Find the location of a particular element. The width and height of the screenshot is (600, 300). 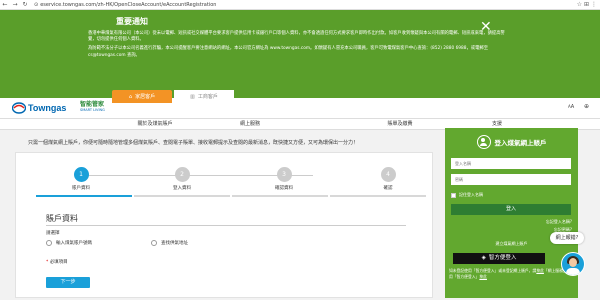

site-header: Towngas 智能管家 SMART LIVING AA ⊕ is located at coordinates (300, 108).